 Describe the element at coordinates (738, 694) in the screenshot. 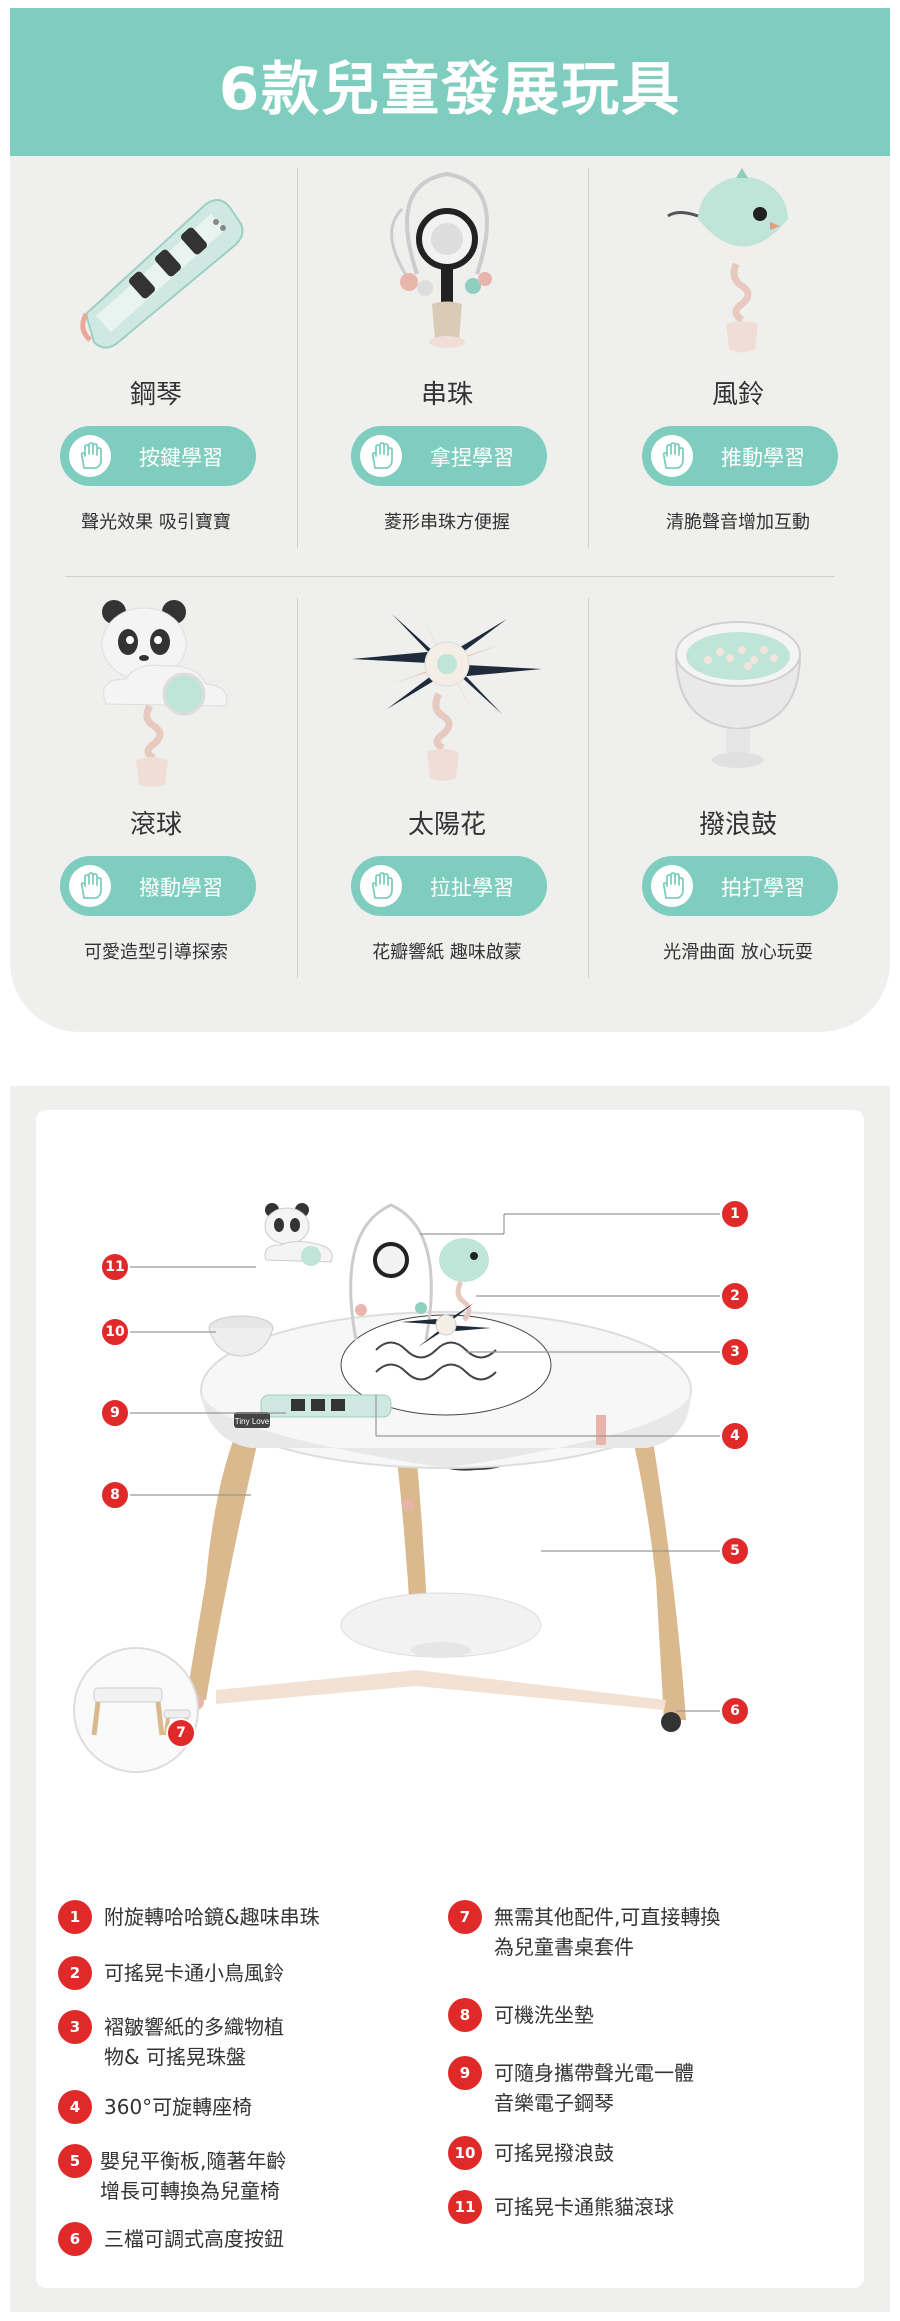

I see `drum-toy-image` at that location.